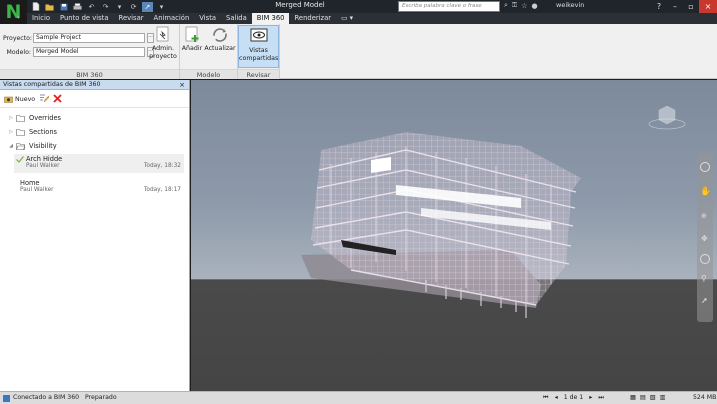 Image resolution: width=717 pixels, height=404 pixels. What do you see at coordinates (11, 146) in the screenshot?
I see `collapse-icon: ◢` at bounding box center [11, 146].